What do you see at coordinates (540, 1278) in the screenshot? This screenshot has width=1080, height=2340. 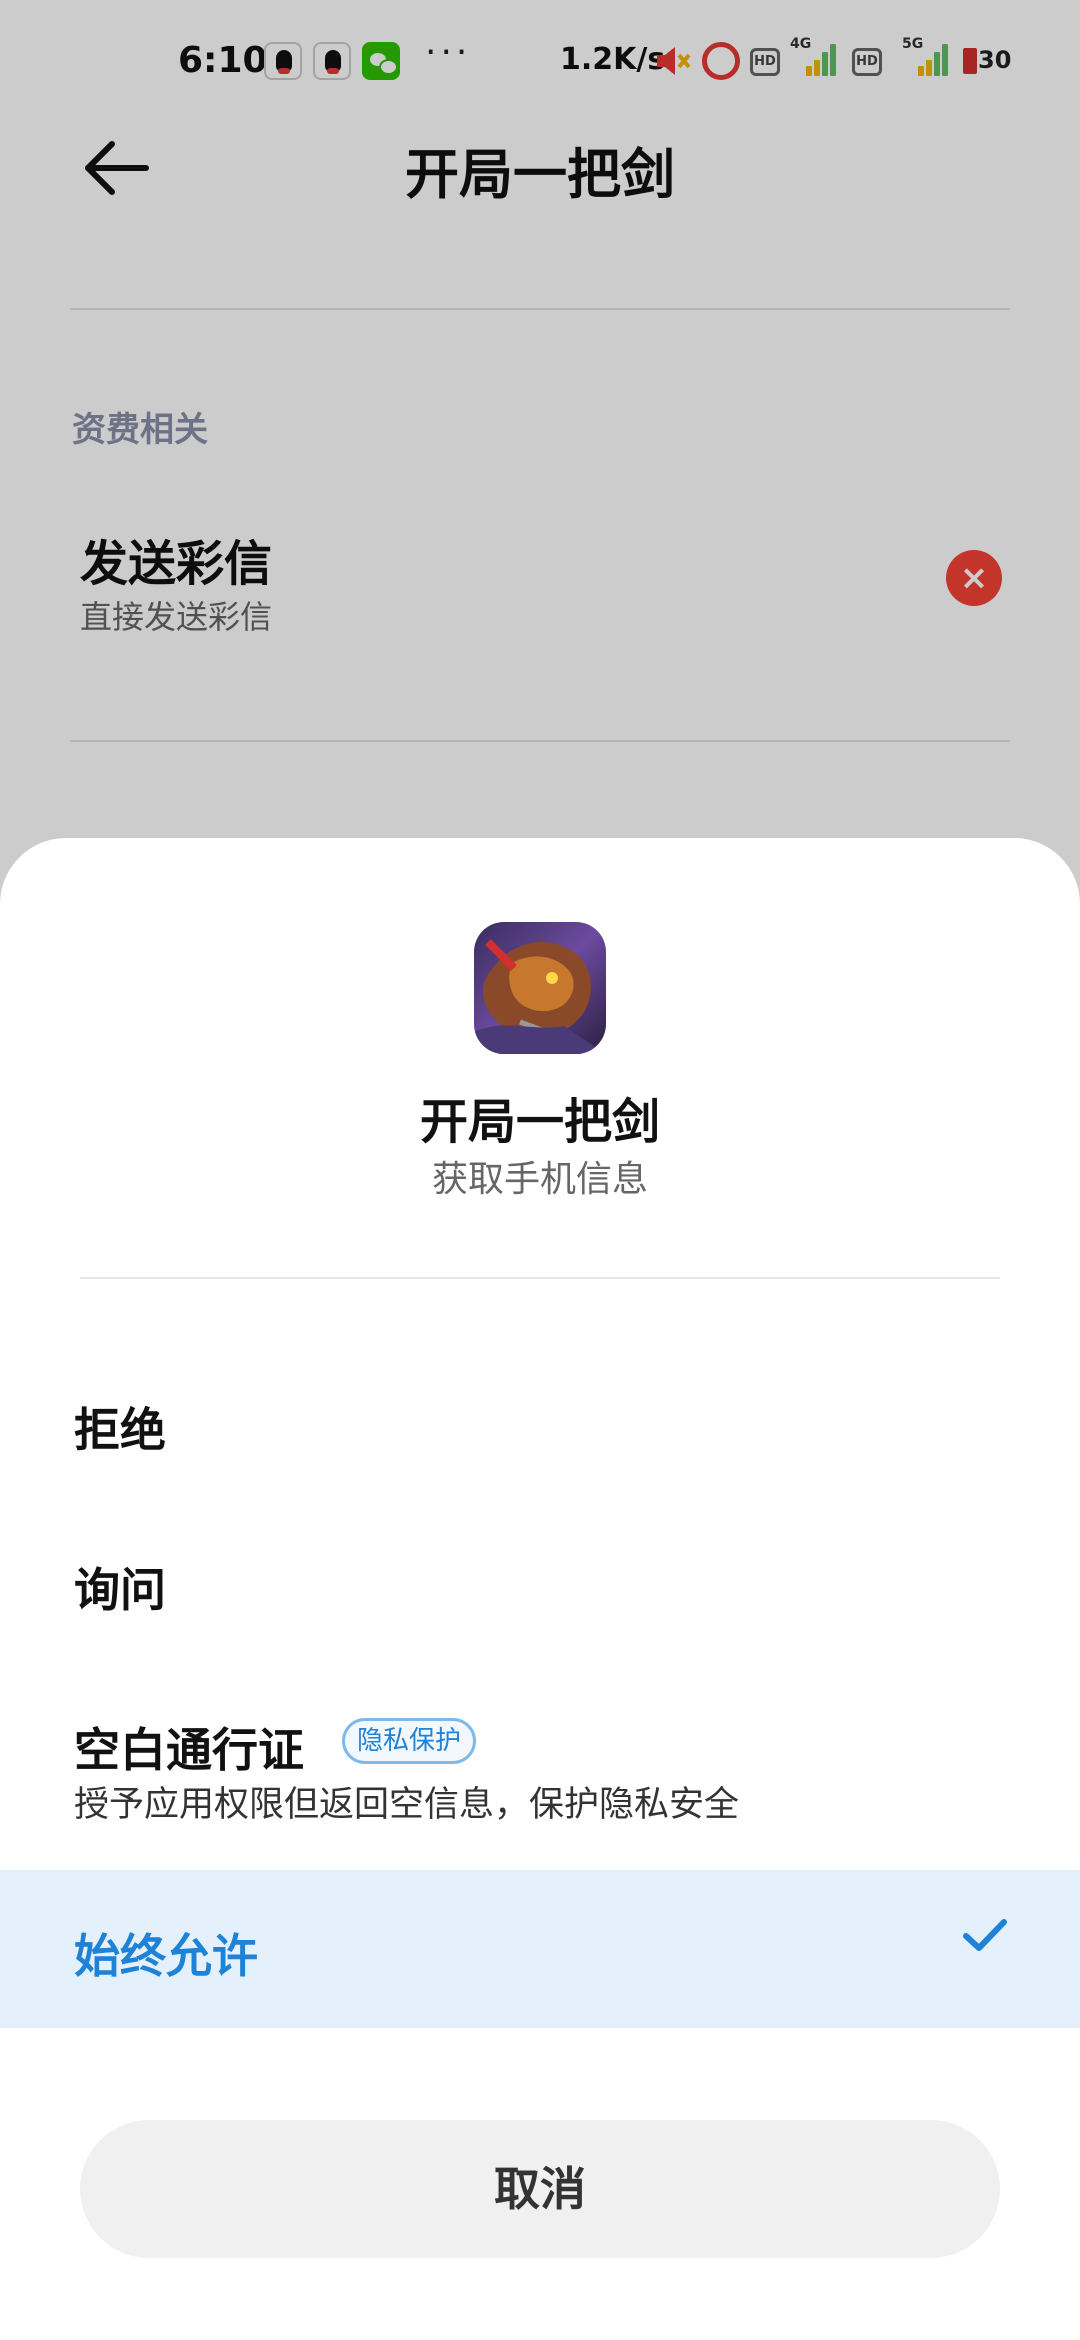 I see `divider` at bounding box center [540, 1278].